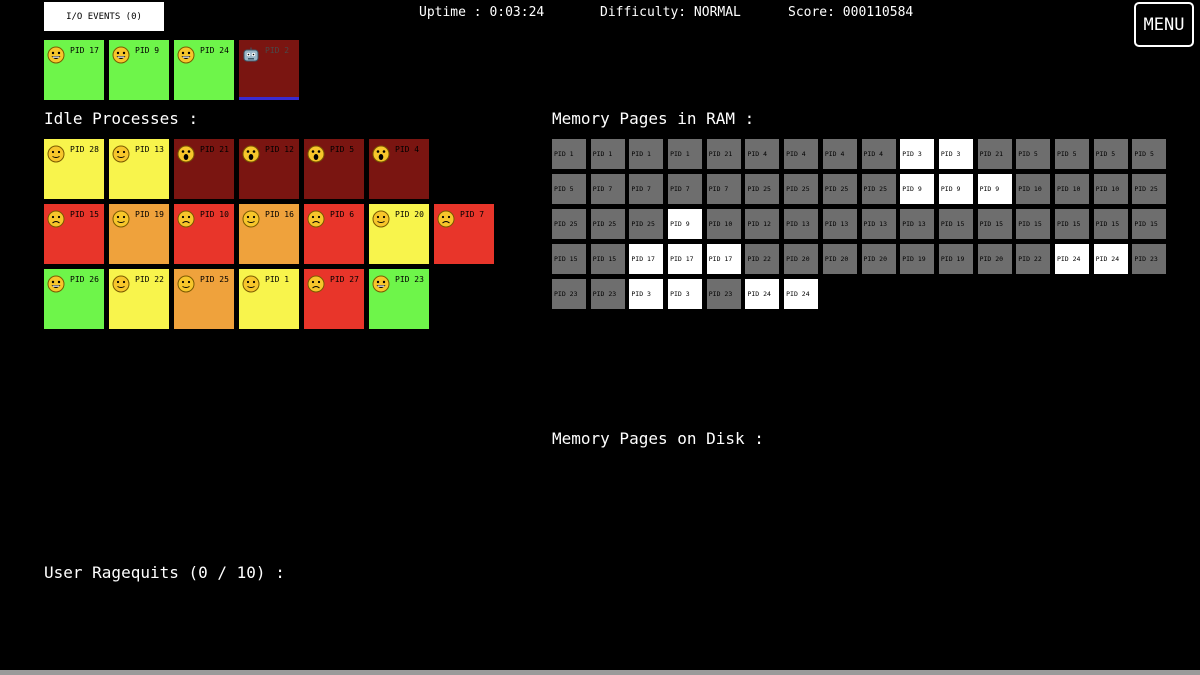  I want to click on process-pid-label: PID 19, so click(149, 214).